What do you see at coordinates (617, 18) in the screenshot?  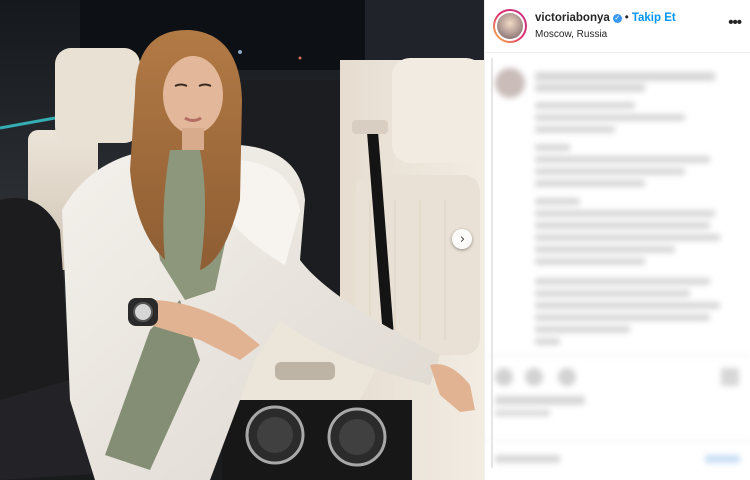 I see `verified-badge-icon: ✓` at bounding box center [617, 18].